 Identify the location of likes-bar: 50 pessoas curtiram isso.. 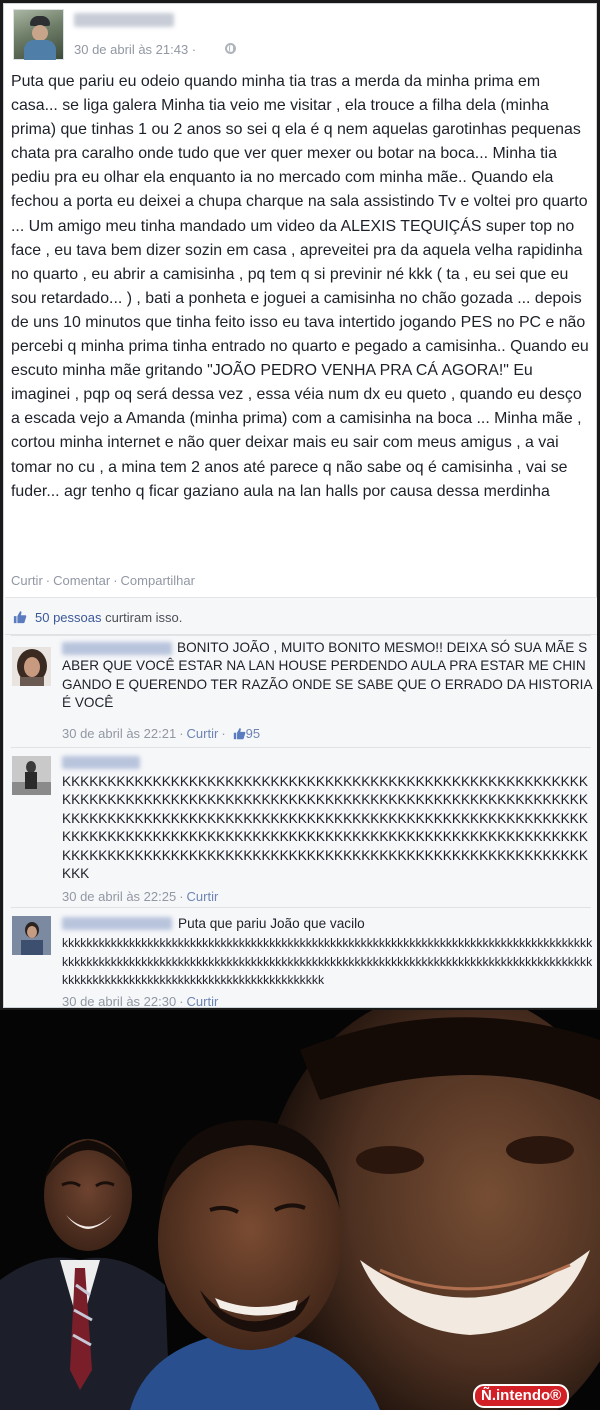
(301, 616).